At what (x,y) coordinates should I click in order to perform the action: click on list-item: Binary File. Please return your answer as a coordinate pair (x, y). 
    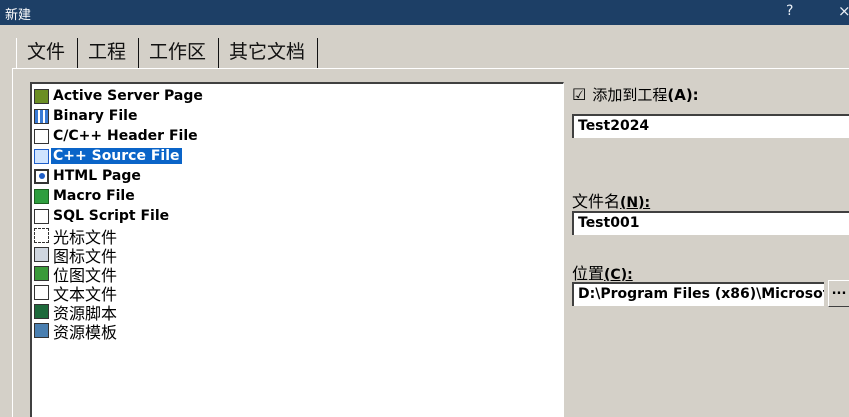
    Looking at the image, I should click on (298, 116).